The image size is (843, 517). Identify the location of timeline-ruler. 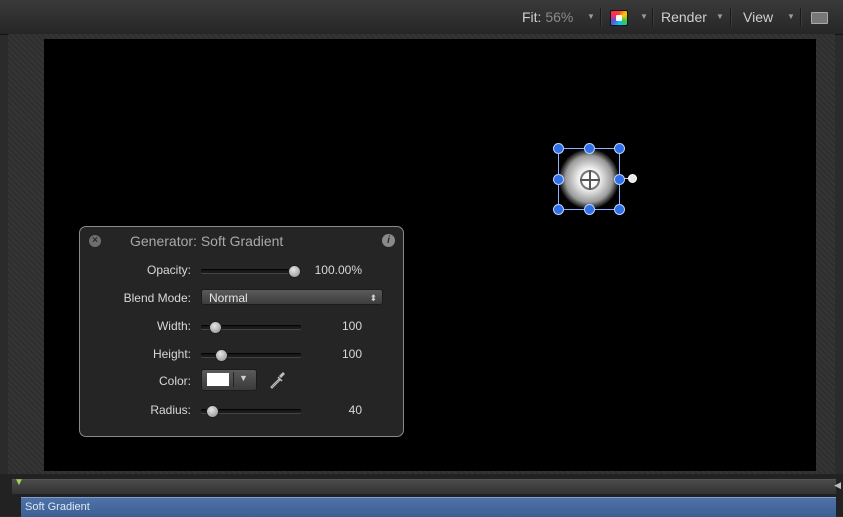
(424, 486).